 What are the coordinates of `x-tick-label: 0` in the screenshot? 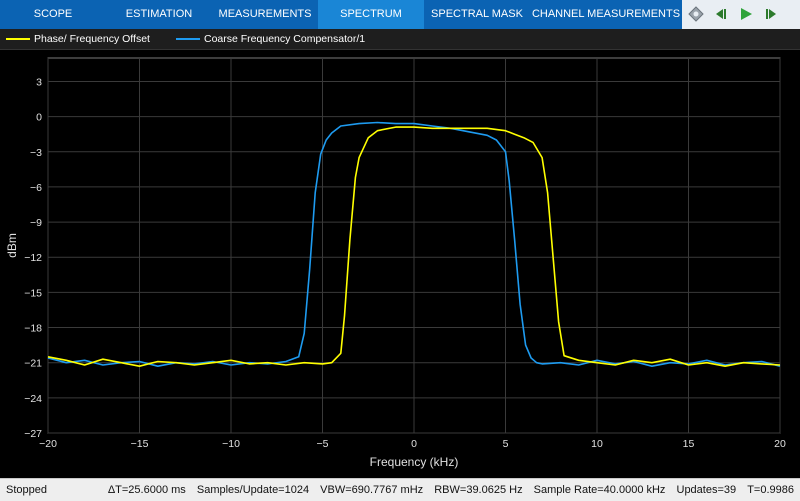 It's located at (414, 444).